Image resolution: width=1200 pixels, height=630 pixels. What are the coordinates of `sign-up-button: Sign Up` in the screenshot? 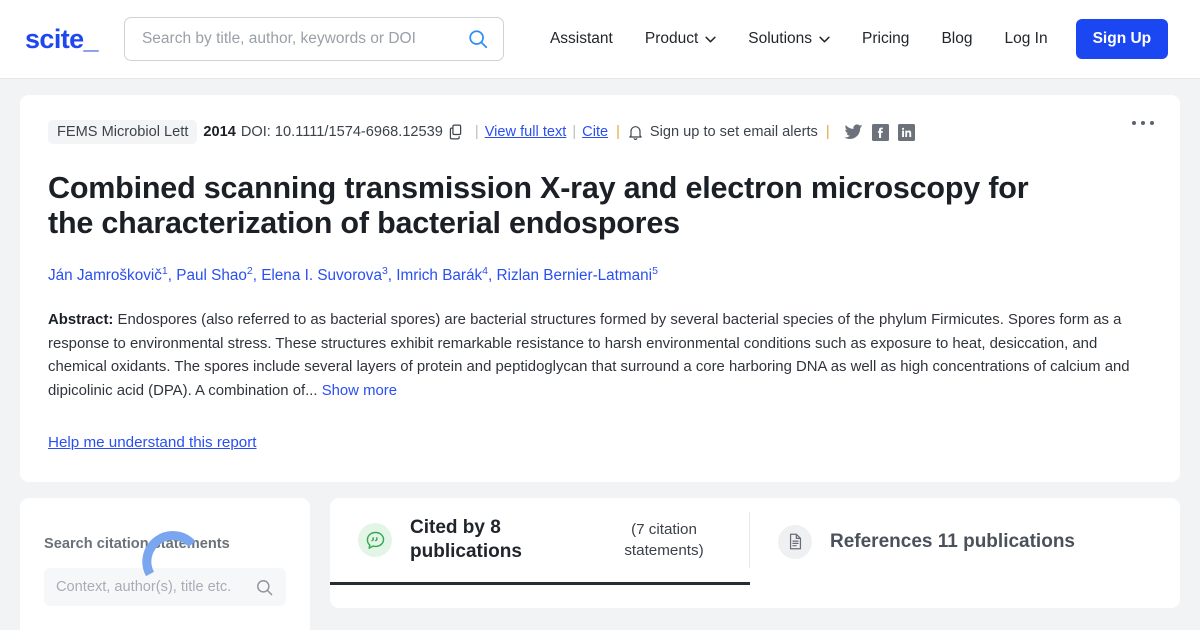 It's located at (1122, 39).